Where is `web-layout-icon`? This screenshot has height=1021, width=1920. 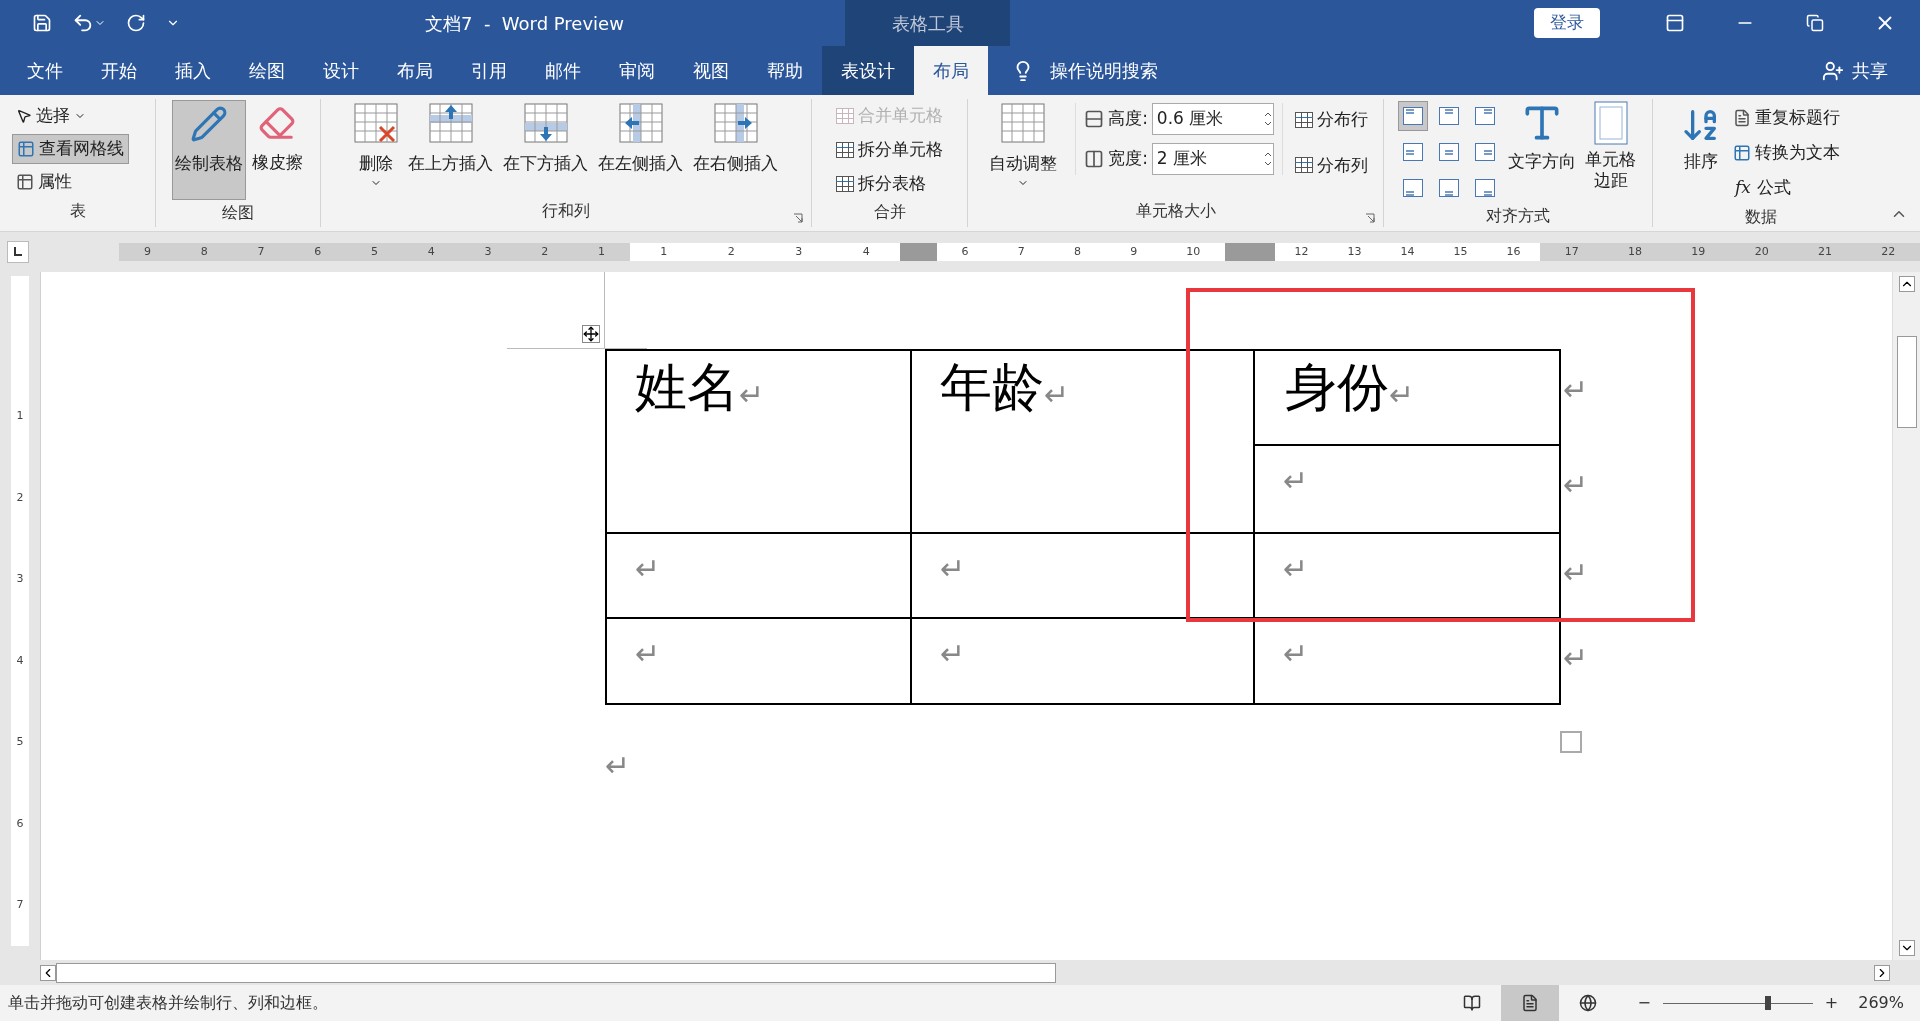
web-layout-icon is located at coordinates (1588, 1003).